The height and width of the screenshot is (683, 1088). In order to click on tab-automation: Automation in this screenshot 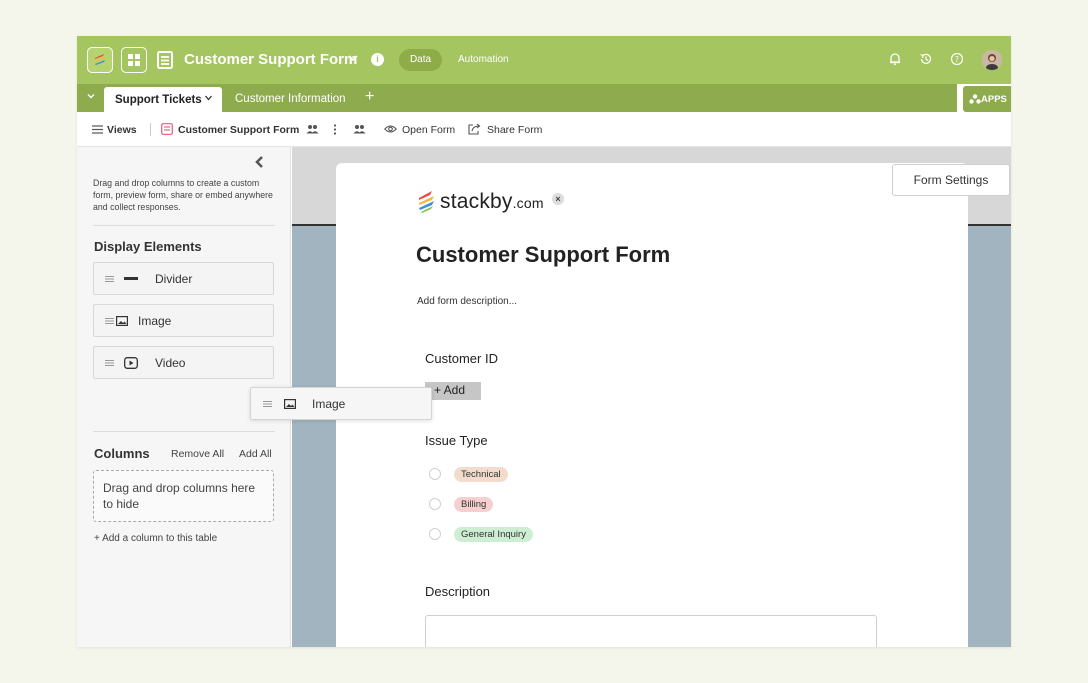, I will do `click(483, 59)`.